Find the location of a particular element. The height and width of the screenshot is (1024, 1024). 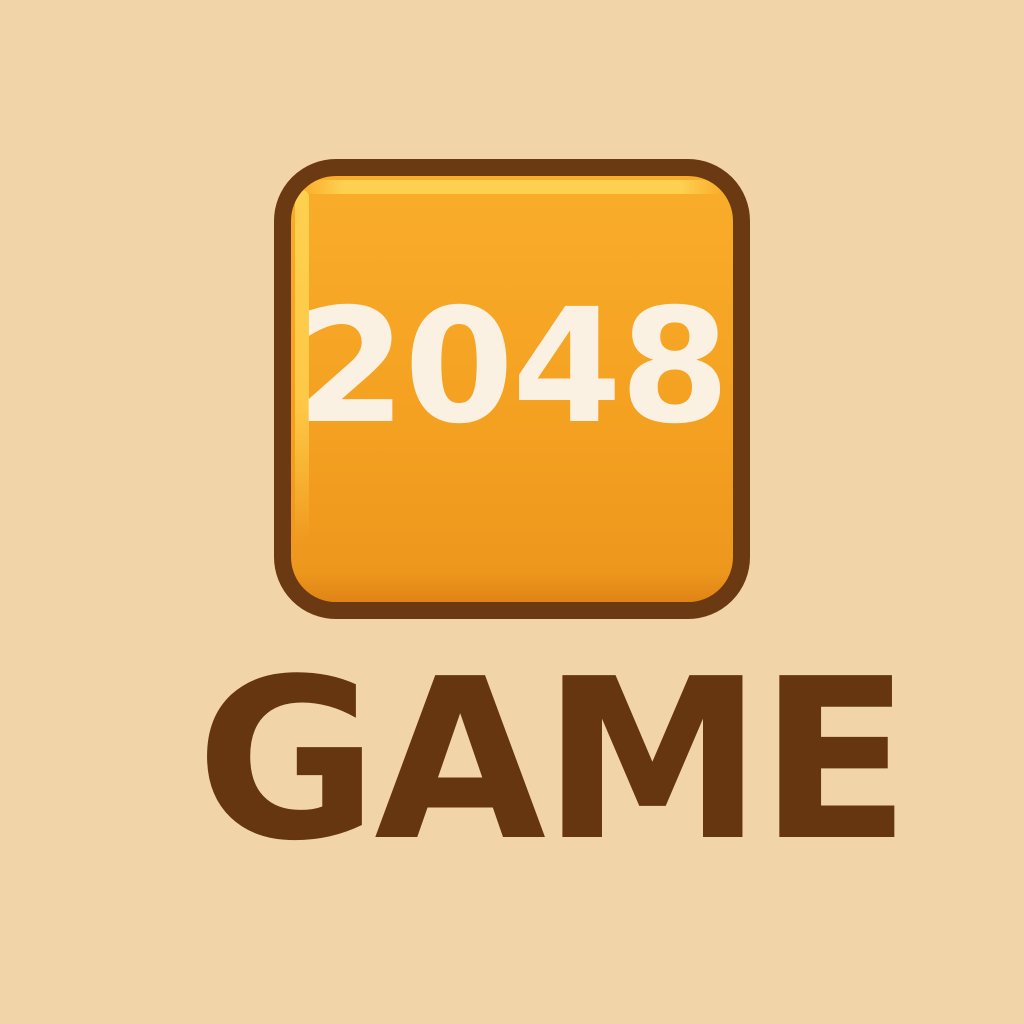

tile-shadow-bottom is located at coordinates (512, 587).